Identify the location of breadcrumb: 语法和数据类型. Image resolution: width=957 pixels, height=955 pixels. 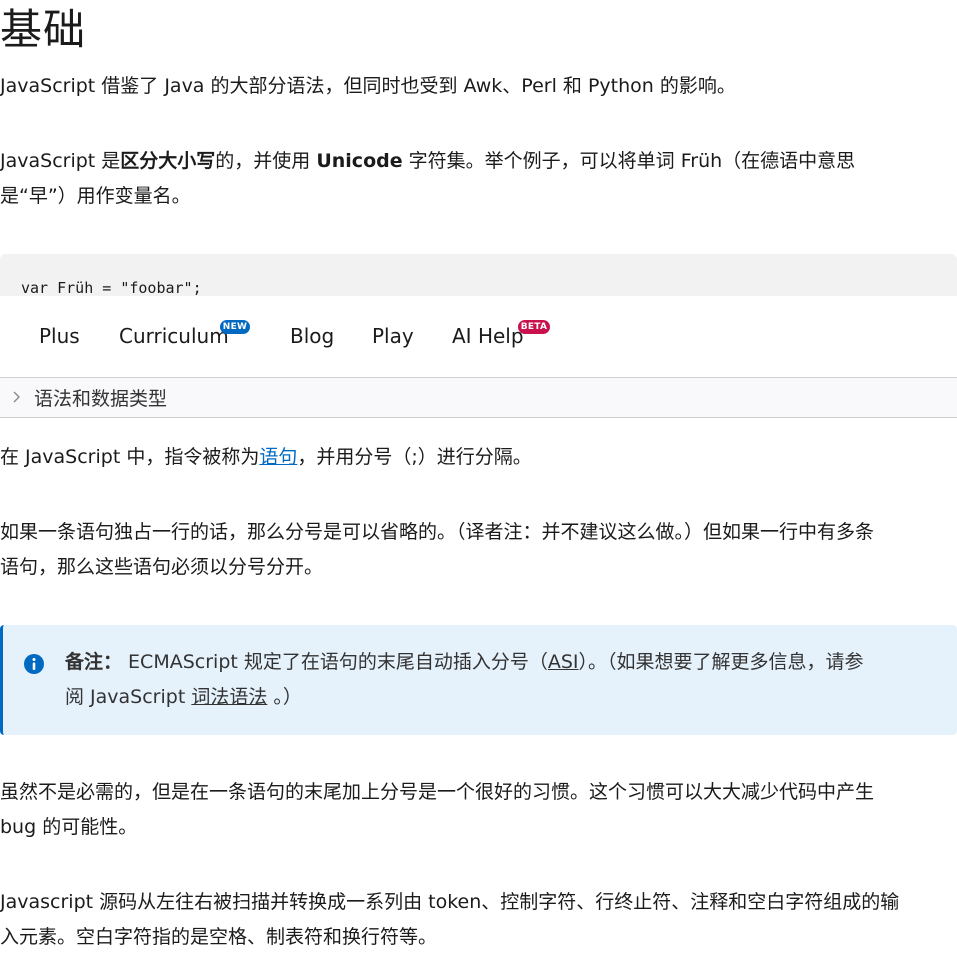
(478, 398).